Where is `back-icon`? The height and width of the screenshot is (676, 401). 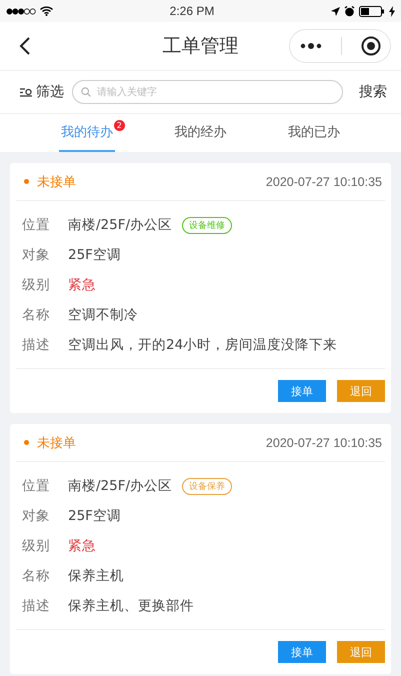 back-icon is located at coordinates (25, 46).